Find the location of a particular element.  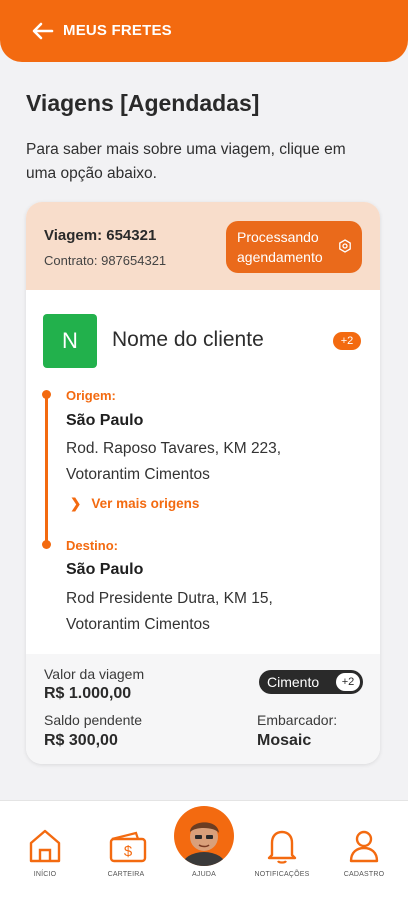

status-badge: Processando agendamento is located at coordinates (294, 247).